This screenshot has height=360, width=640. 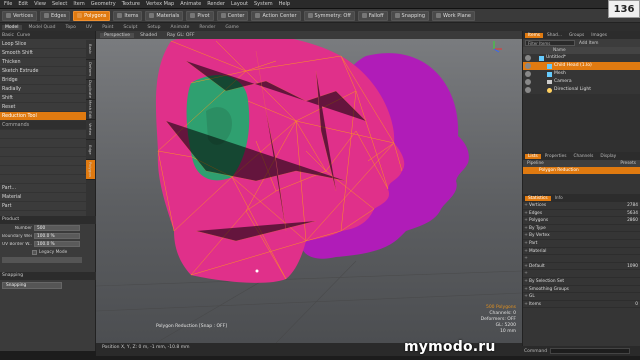 What do you see at coordinates (153, 27) in the screenshot?
I see `tab-setup: Setup` at bounding box center [153, 27].